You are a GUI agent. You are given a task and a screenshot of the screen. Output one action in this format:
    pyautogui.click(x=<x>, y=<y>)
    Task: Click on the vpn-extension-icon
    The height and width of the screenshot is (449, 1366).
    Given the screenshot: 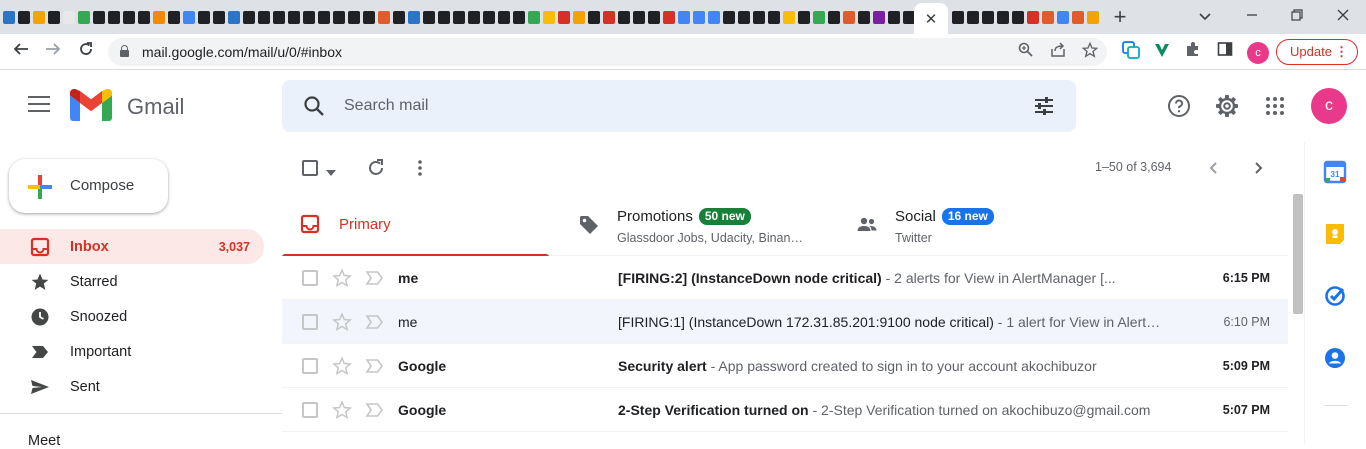 What is the action you would take?
    pyautogui.click(x=1162, y=52)
    